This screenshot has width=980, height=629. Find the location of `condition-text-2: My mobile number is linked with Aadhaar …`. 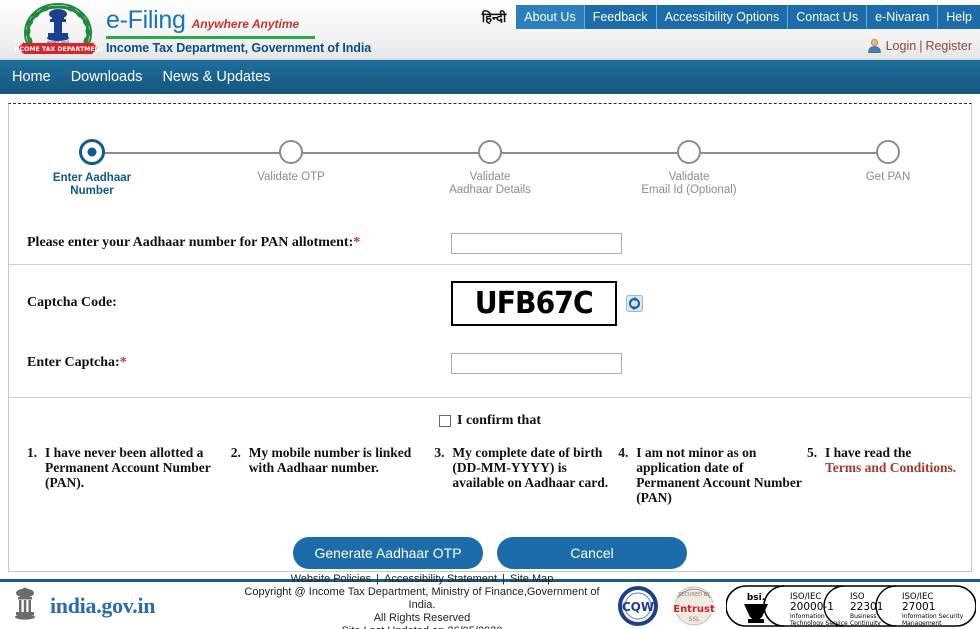

condition-text-2: My mobile number is linked with Aadhaar … is located at coordinates (330, 460).